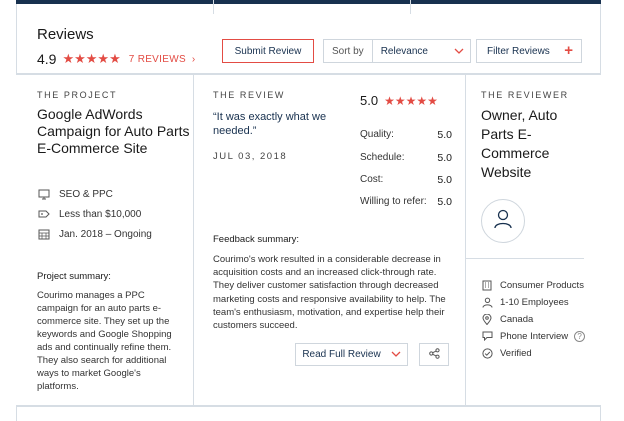  What do you see at coordinates (487, 336) in the screenshot?
I see `chat-bubble-icon` at bounding box center [487, 336].